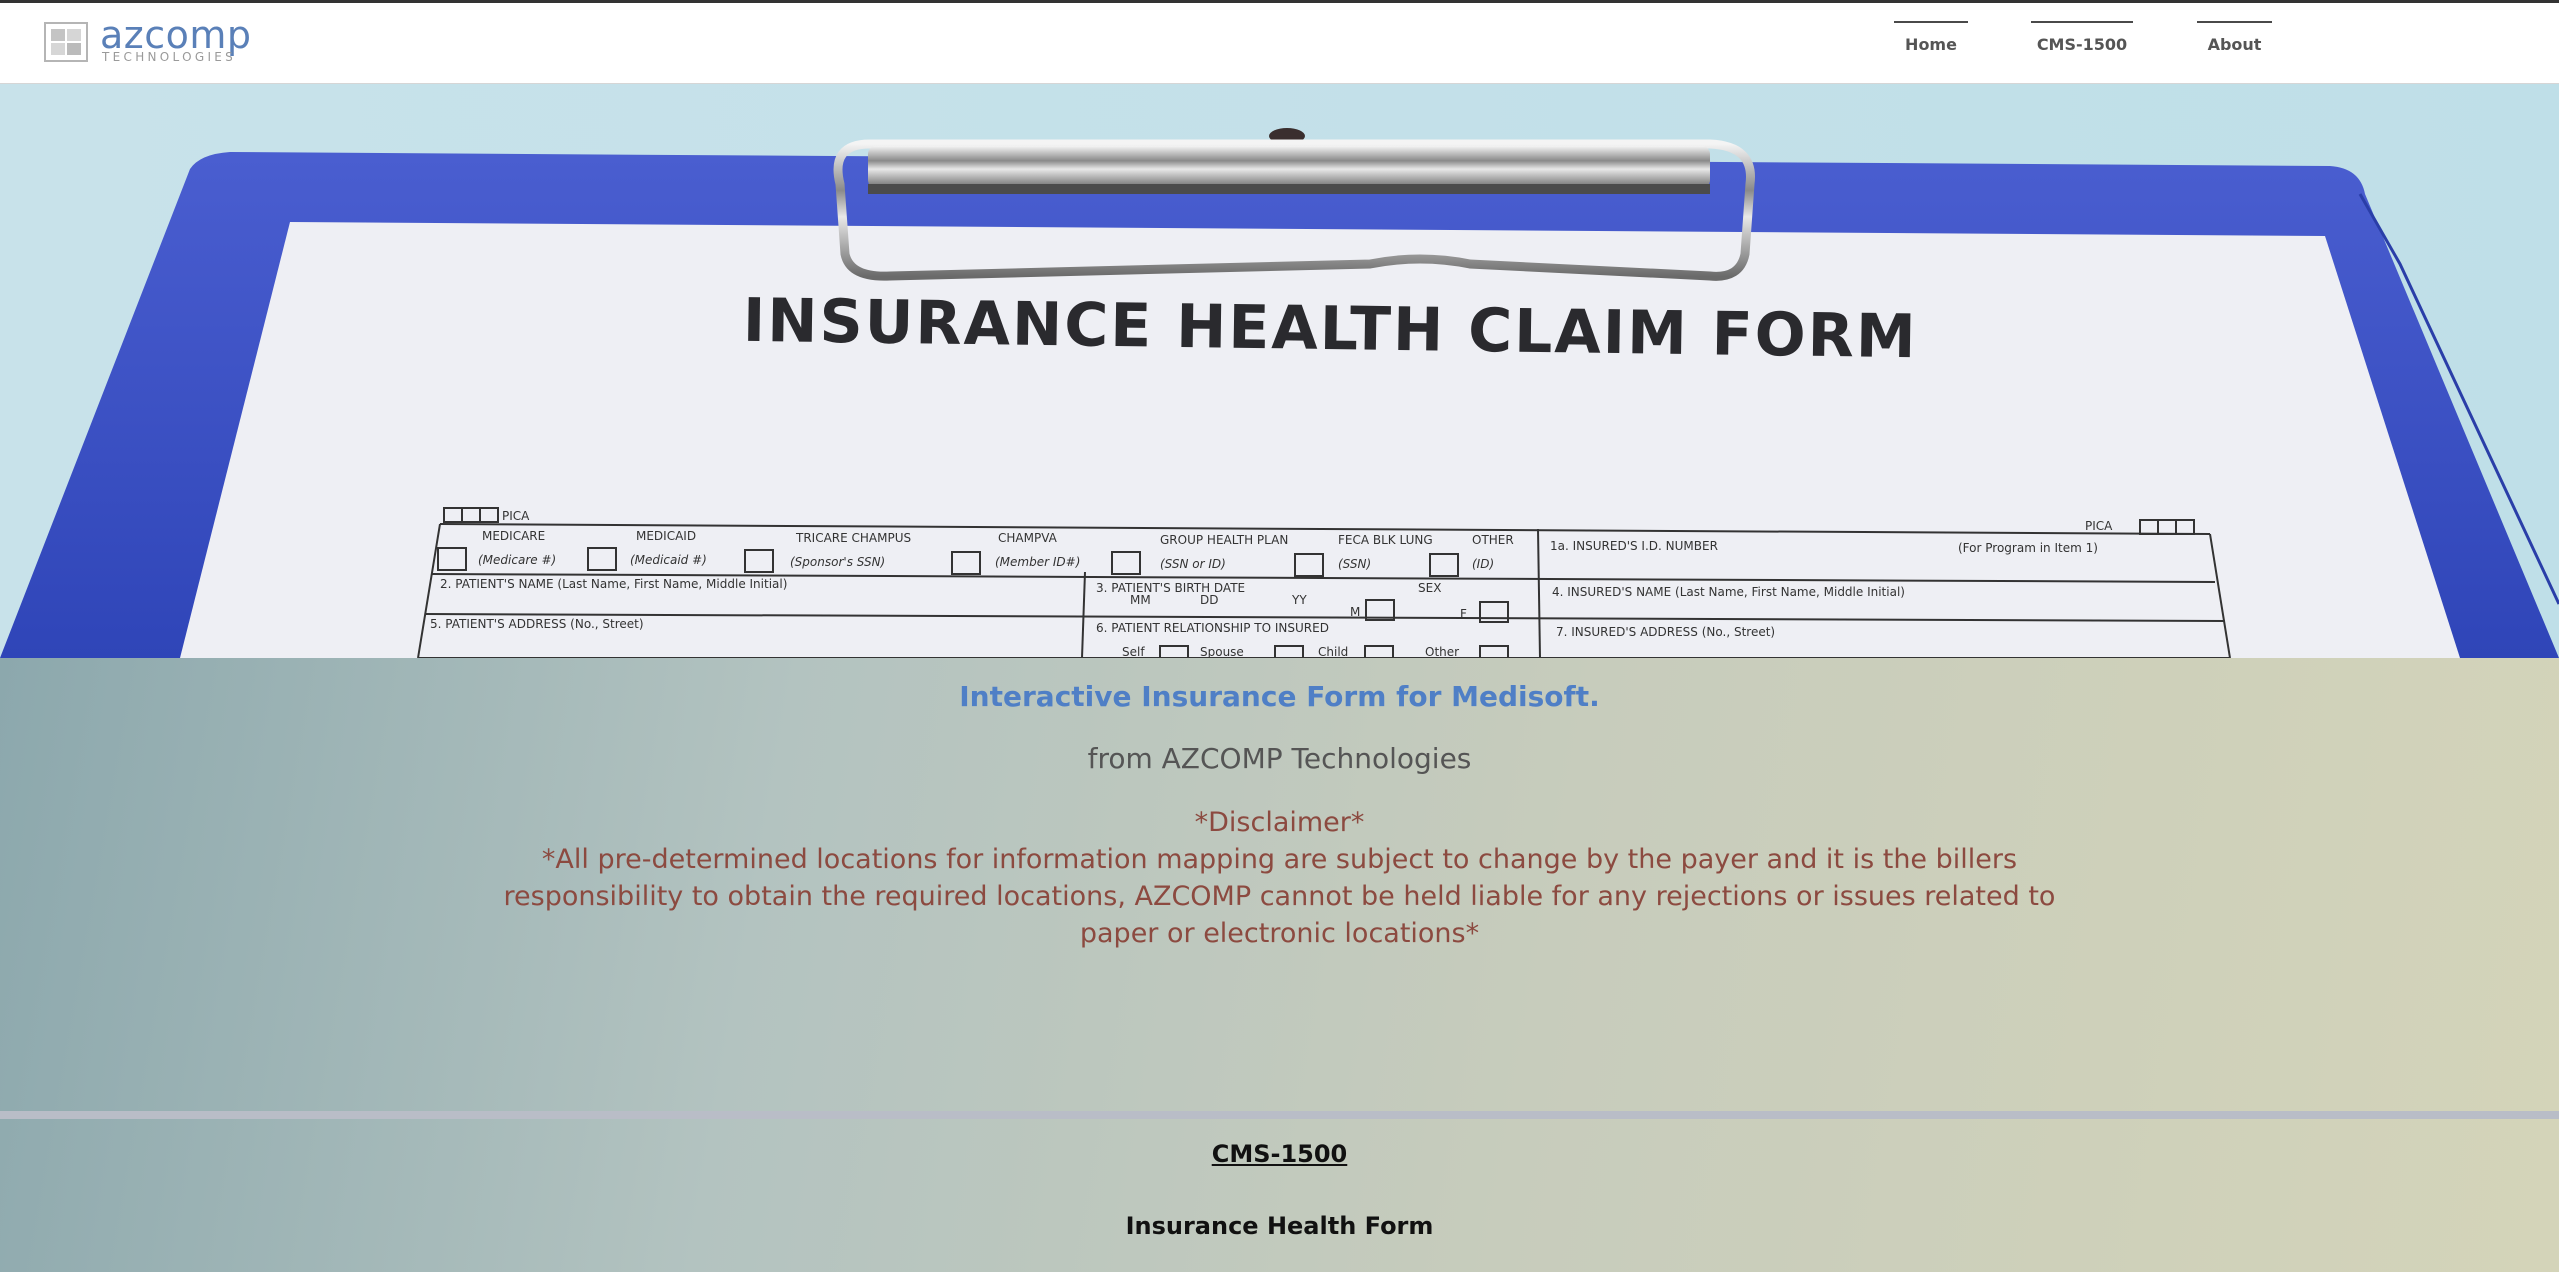  I want to click on form-sex-f: F, so click(1463, 614).